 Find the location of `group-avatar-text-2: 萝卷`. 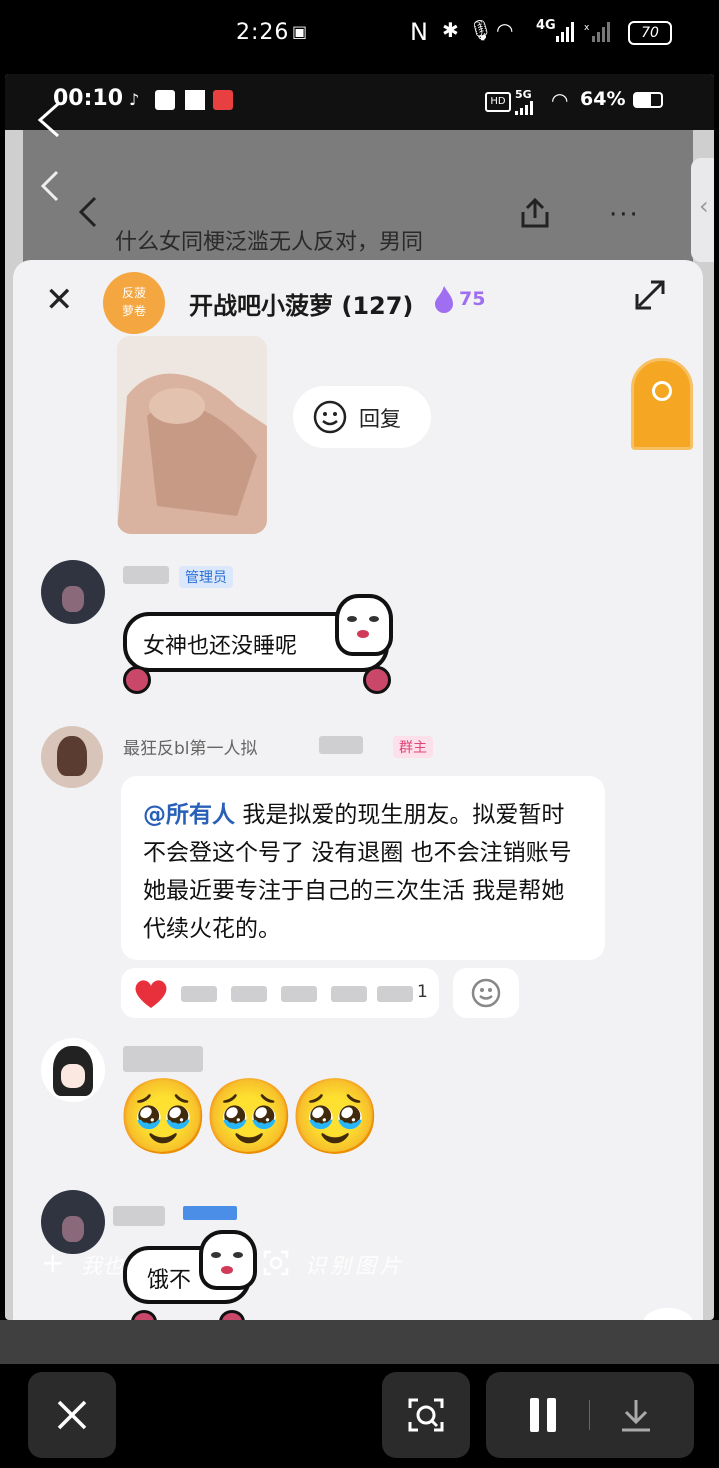

group-avatar-text-2: 萝卷 is located at coordinates (133, 311).